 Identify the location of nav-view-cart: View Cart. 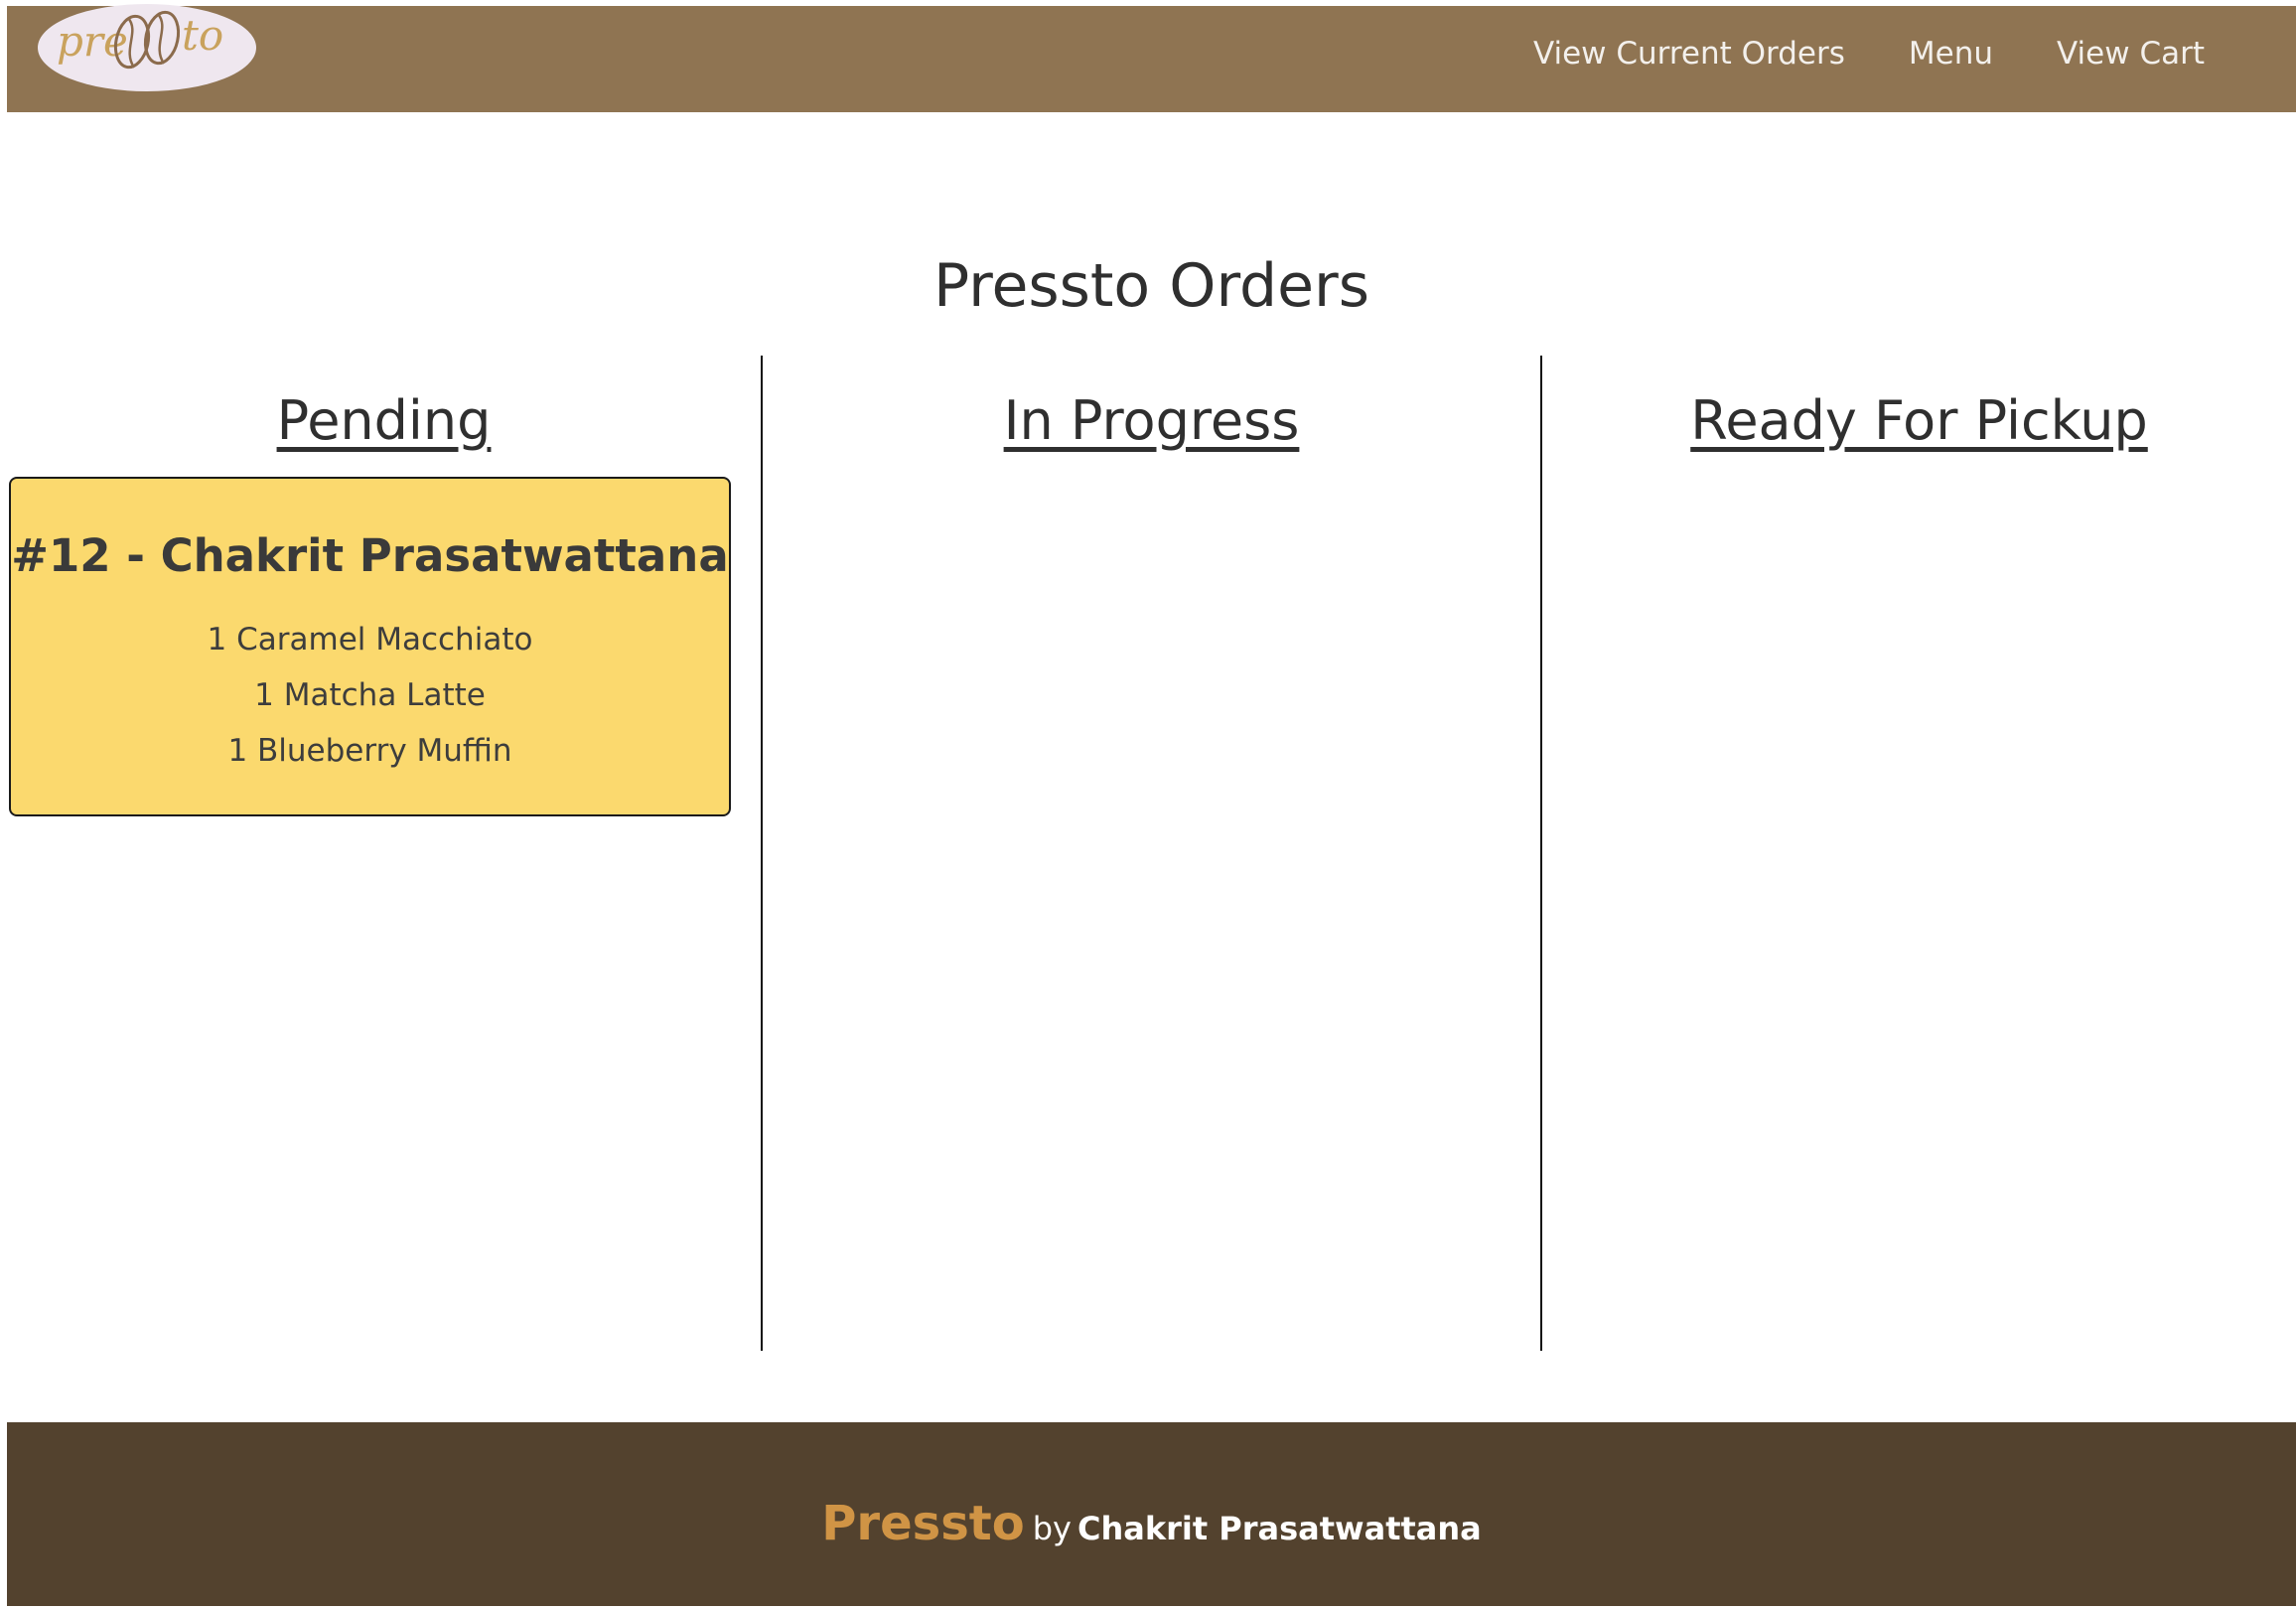
(2131, 53).